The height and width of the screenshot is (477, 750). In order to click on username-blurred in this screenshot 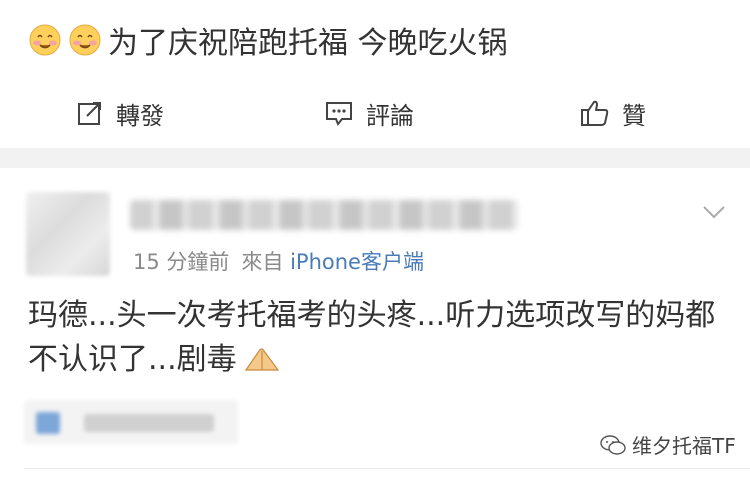, I will do `click(324, 215)`.